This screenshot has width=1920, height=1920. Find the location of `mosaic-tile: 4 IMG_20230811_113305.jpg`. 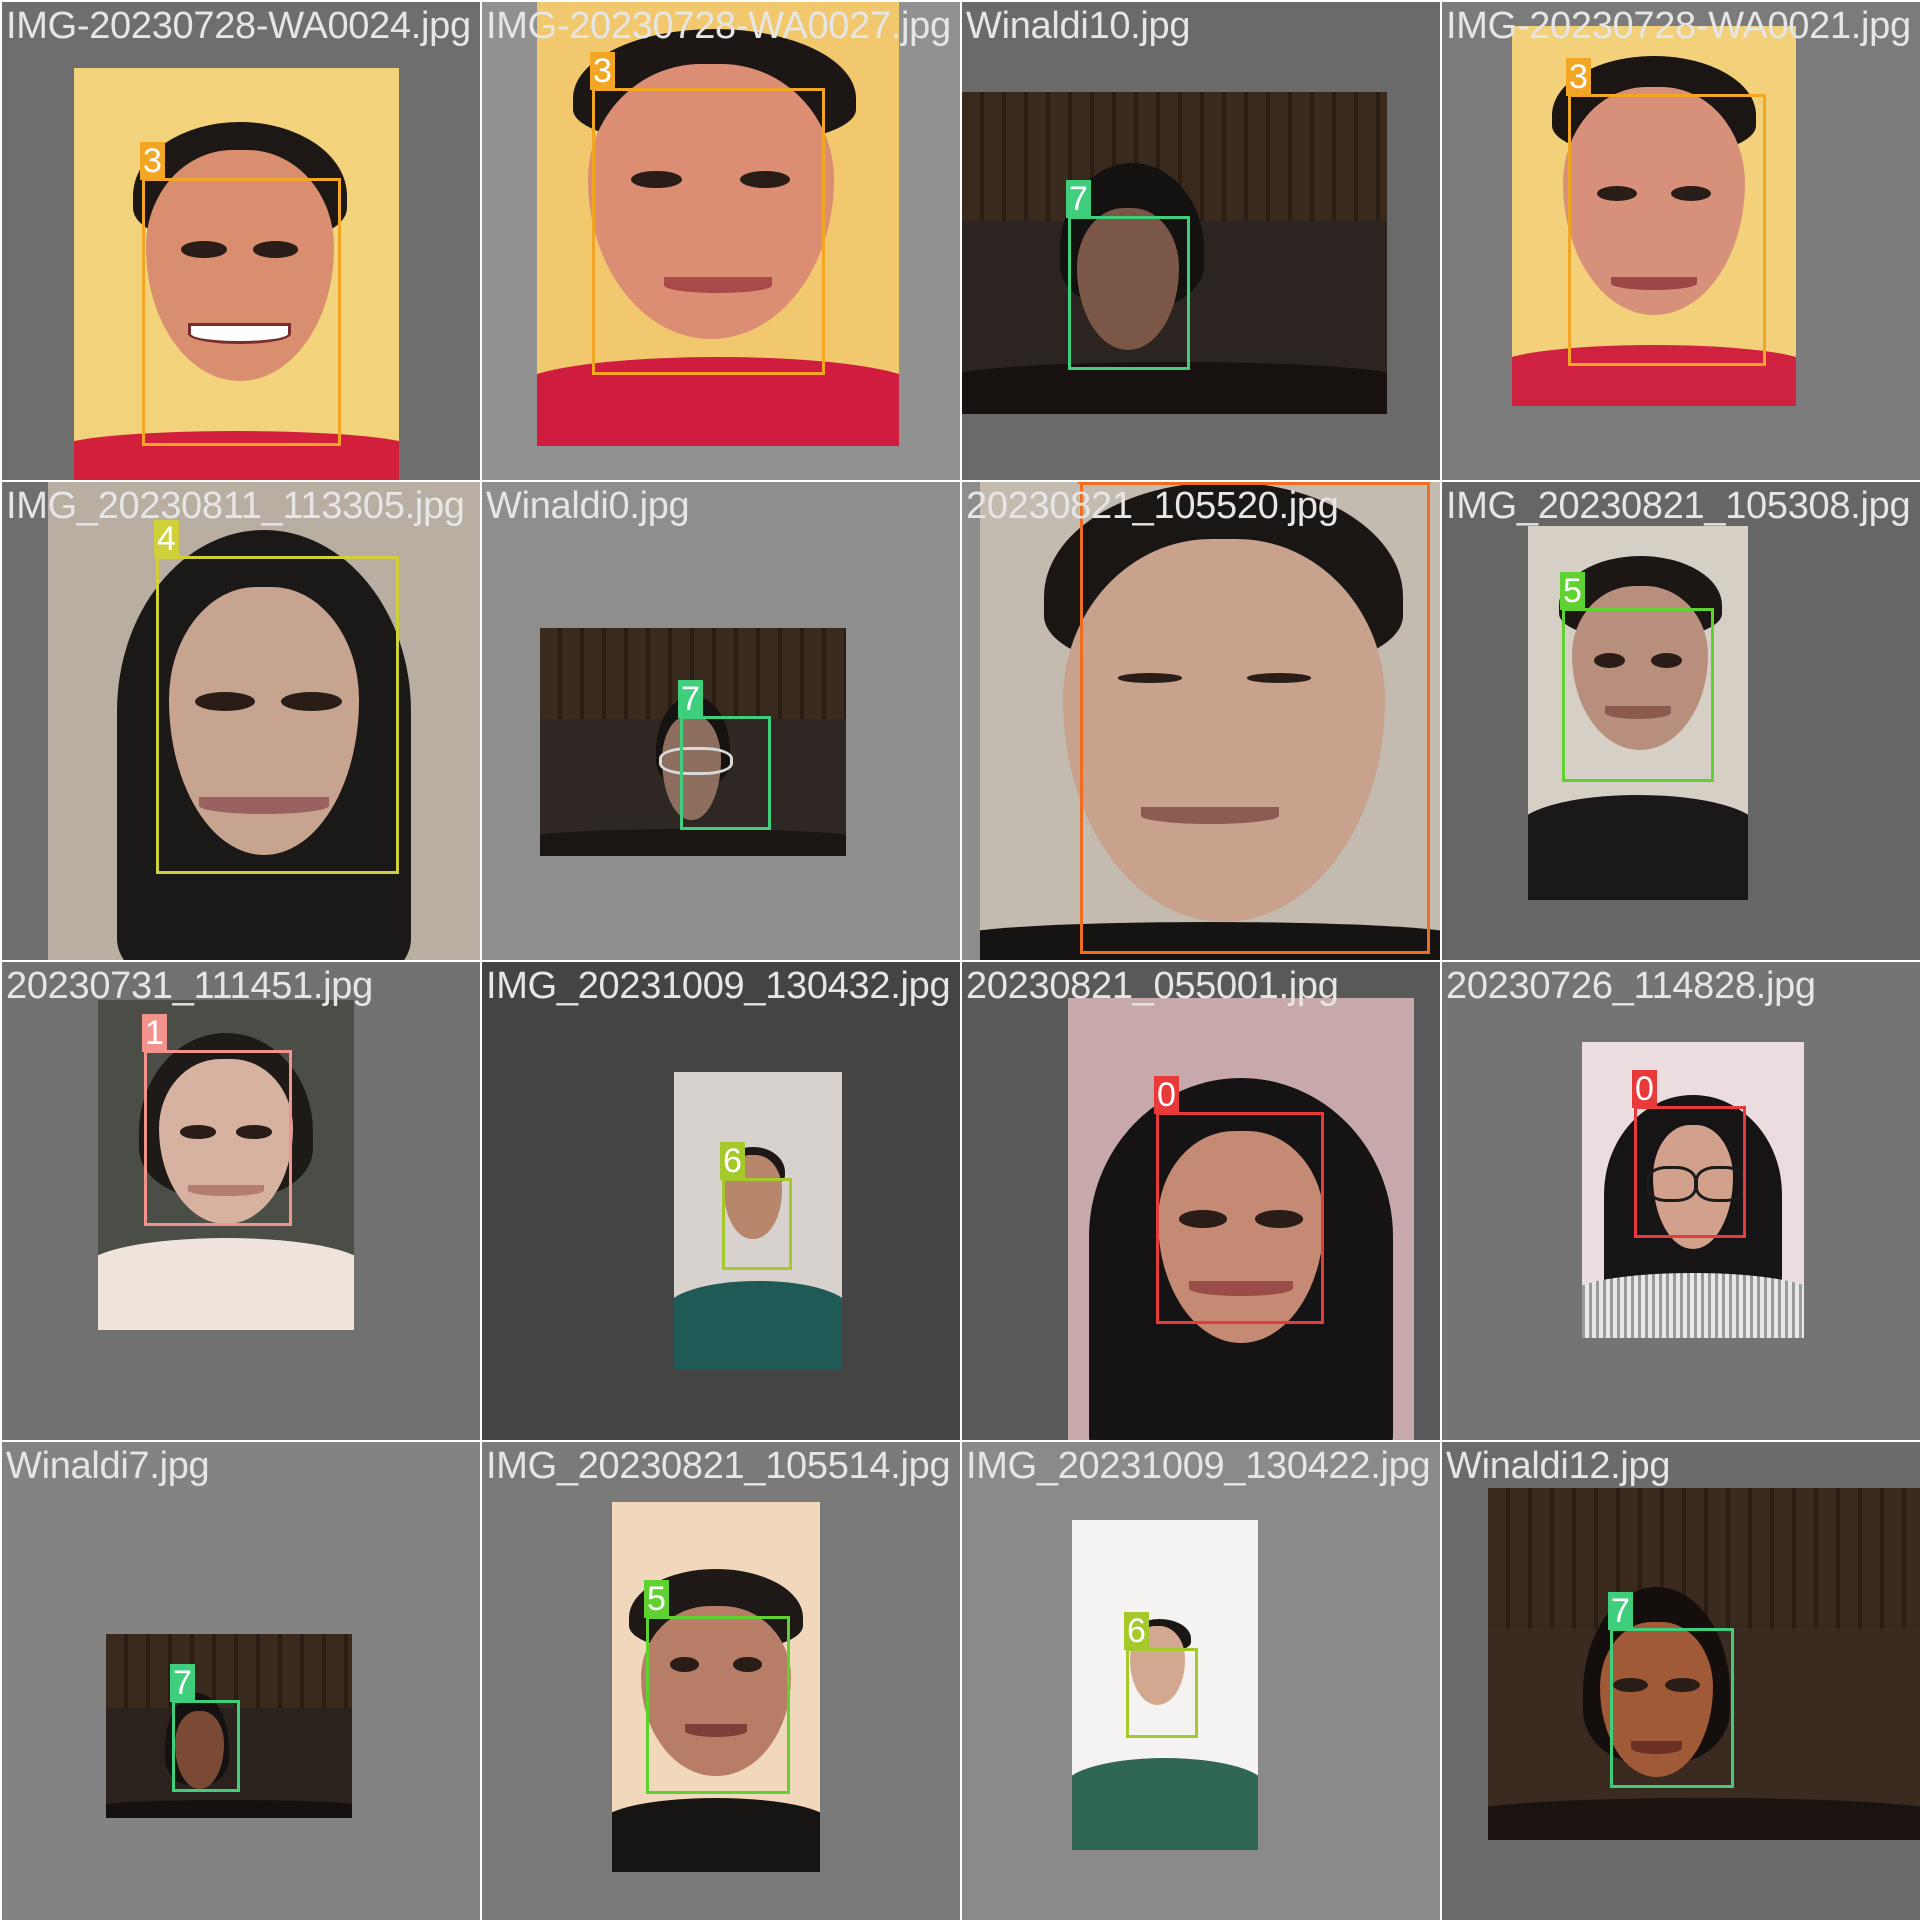

mosaic-tile: 4 IMG_20230811_113305.jpg is located at coordinates (241, 721).